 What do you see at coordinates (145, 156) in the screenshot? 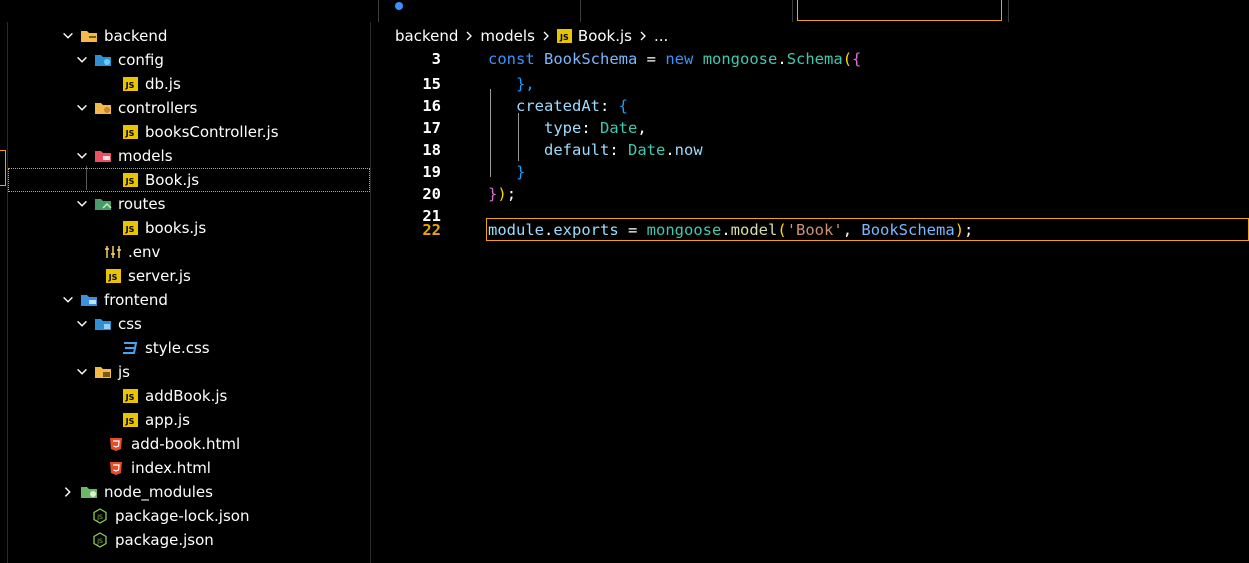
I see `tree-item-label: models` at bounding box center [145, 156].